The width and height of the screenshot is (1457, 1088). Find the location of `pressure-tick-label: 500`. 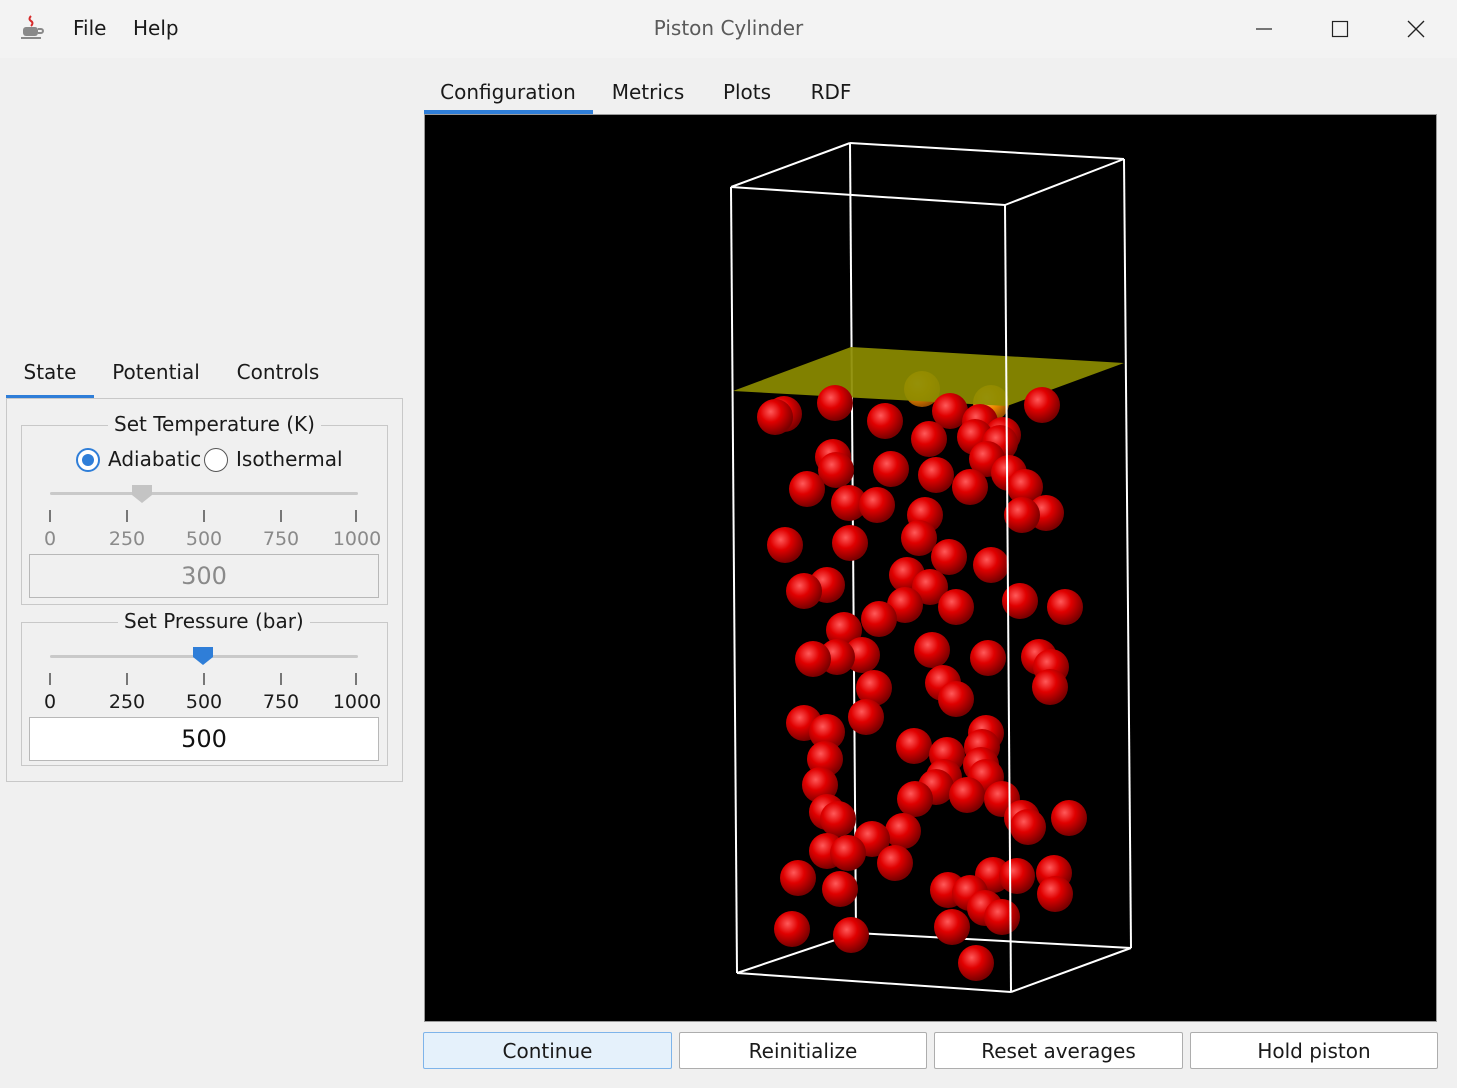

pressure-tick-label: 500 is located at coordinates (204, 702).